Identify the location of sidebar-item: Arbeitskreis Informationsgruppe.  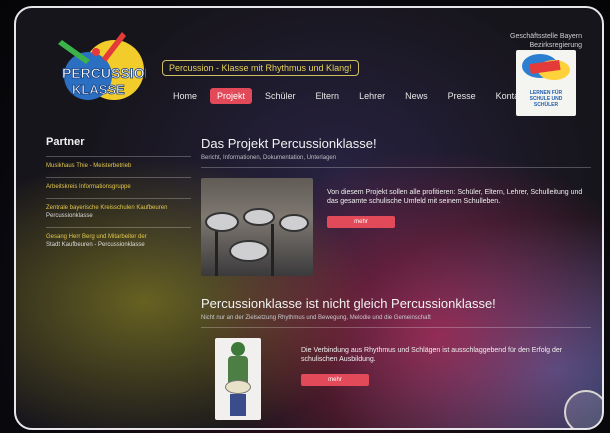
(118, 187).